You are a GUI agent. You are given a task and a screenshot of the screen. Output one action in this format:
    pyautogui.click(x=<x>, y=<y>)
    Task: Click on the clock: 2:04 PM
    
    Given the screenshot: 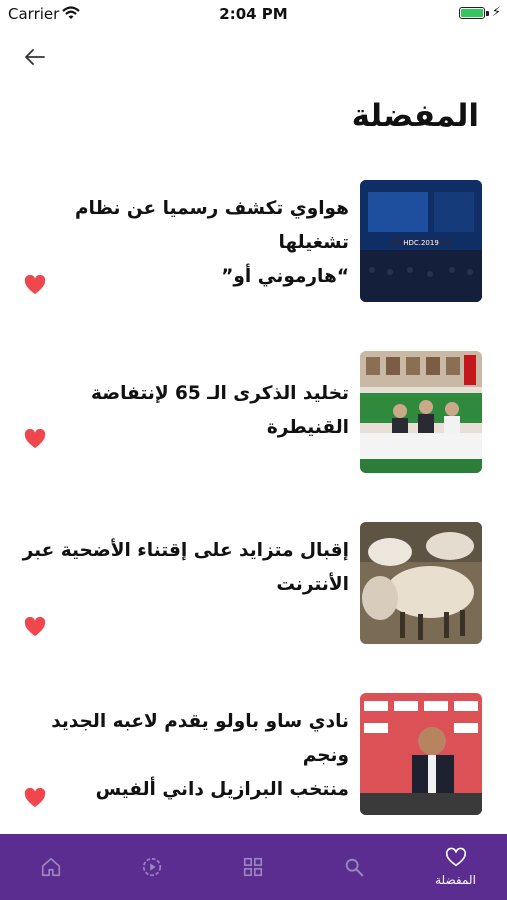 What is the action you would take?
    pyautogui.click(x=253, y=14)
    